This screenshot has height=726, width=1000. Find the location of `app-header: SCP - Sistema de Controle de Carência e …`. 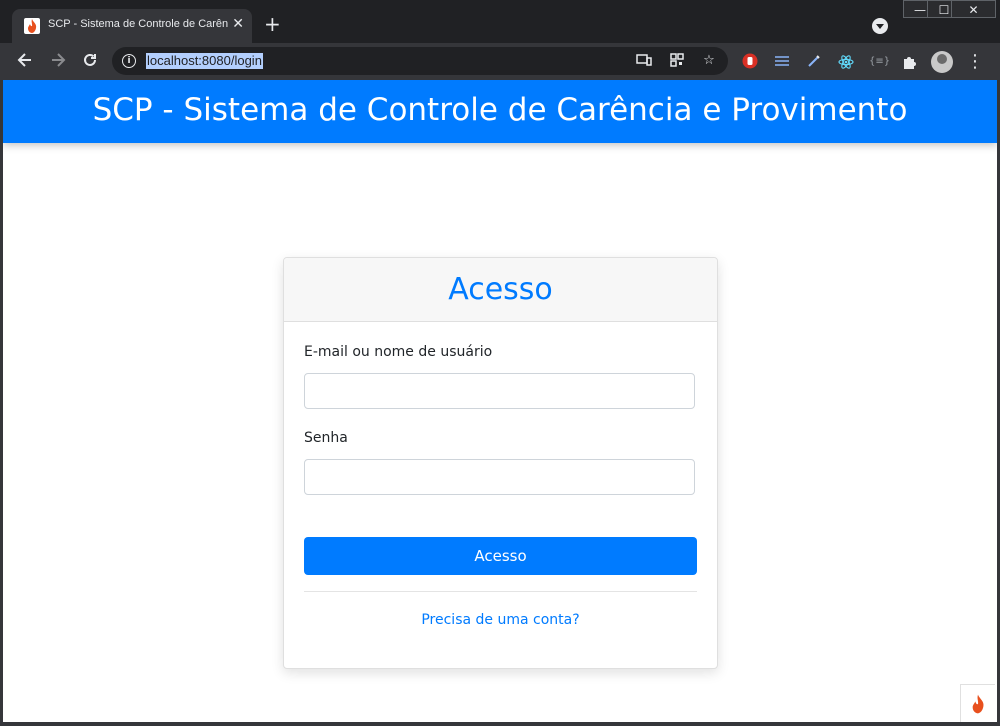

app-header: SCP - Sistema de Controle de Carência e … is located at coordinates (500, 111).